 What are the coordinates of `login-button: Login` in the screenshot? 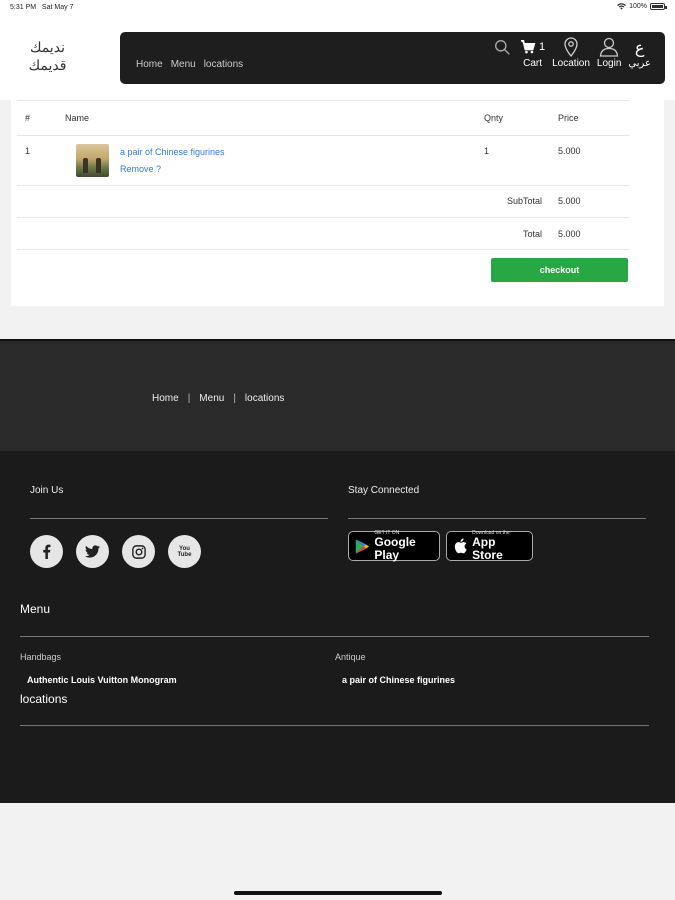 It's located at (609, 52).